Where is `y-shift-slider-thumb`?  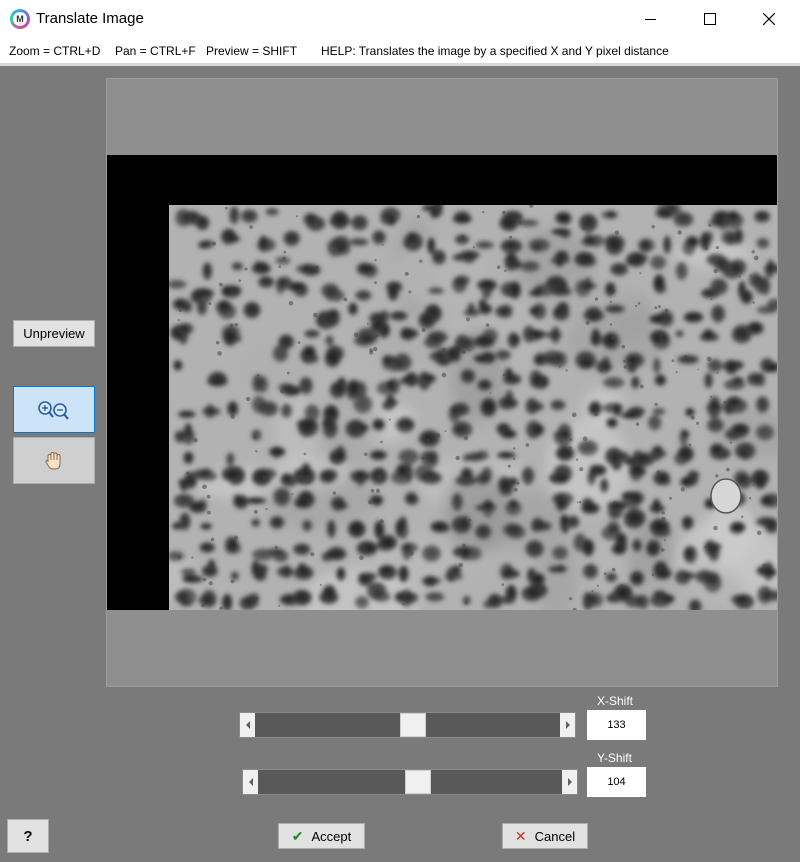 y-shift-slider-thumb is located at coordinates (418, 782).